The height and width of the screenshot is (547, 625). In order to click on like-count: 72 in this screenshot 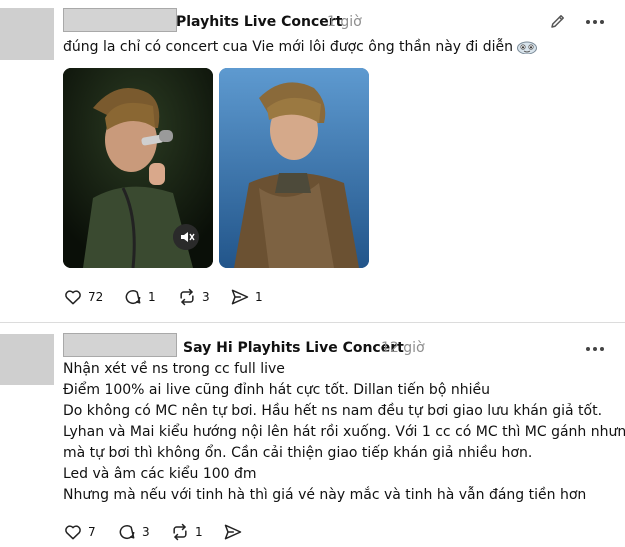, I will do `click(96, 297)`.